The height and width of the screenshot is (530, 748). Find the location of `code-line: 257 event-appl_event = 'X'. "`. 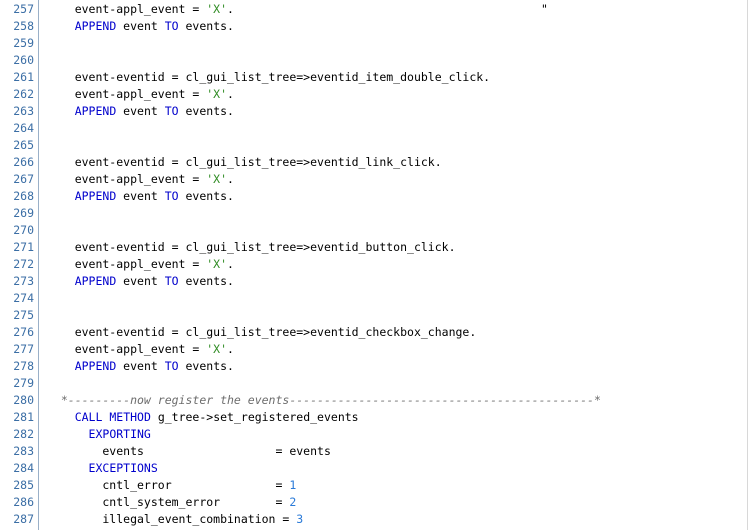

code-line: 257 event-appl_event = 'X'. " is located at coordinates (373, 9).